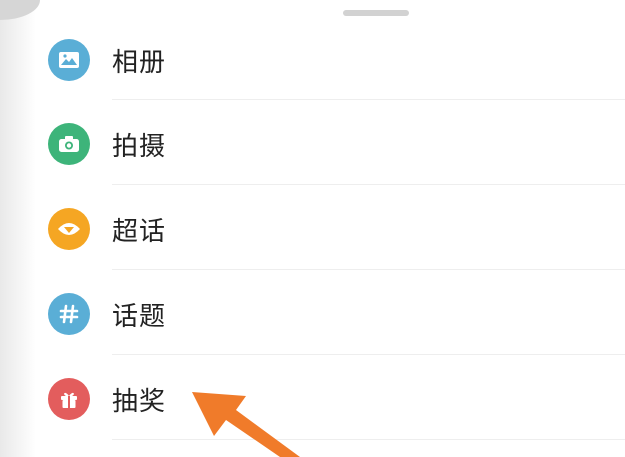 This screenshot has width=625, height=457. Describe the element at coordinates (246, 424) in the screenshot. I see `annotation-arrow-icon` at that location.